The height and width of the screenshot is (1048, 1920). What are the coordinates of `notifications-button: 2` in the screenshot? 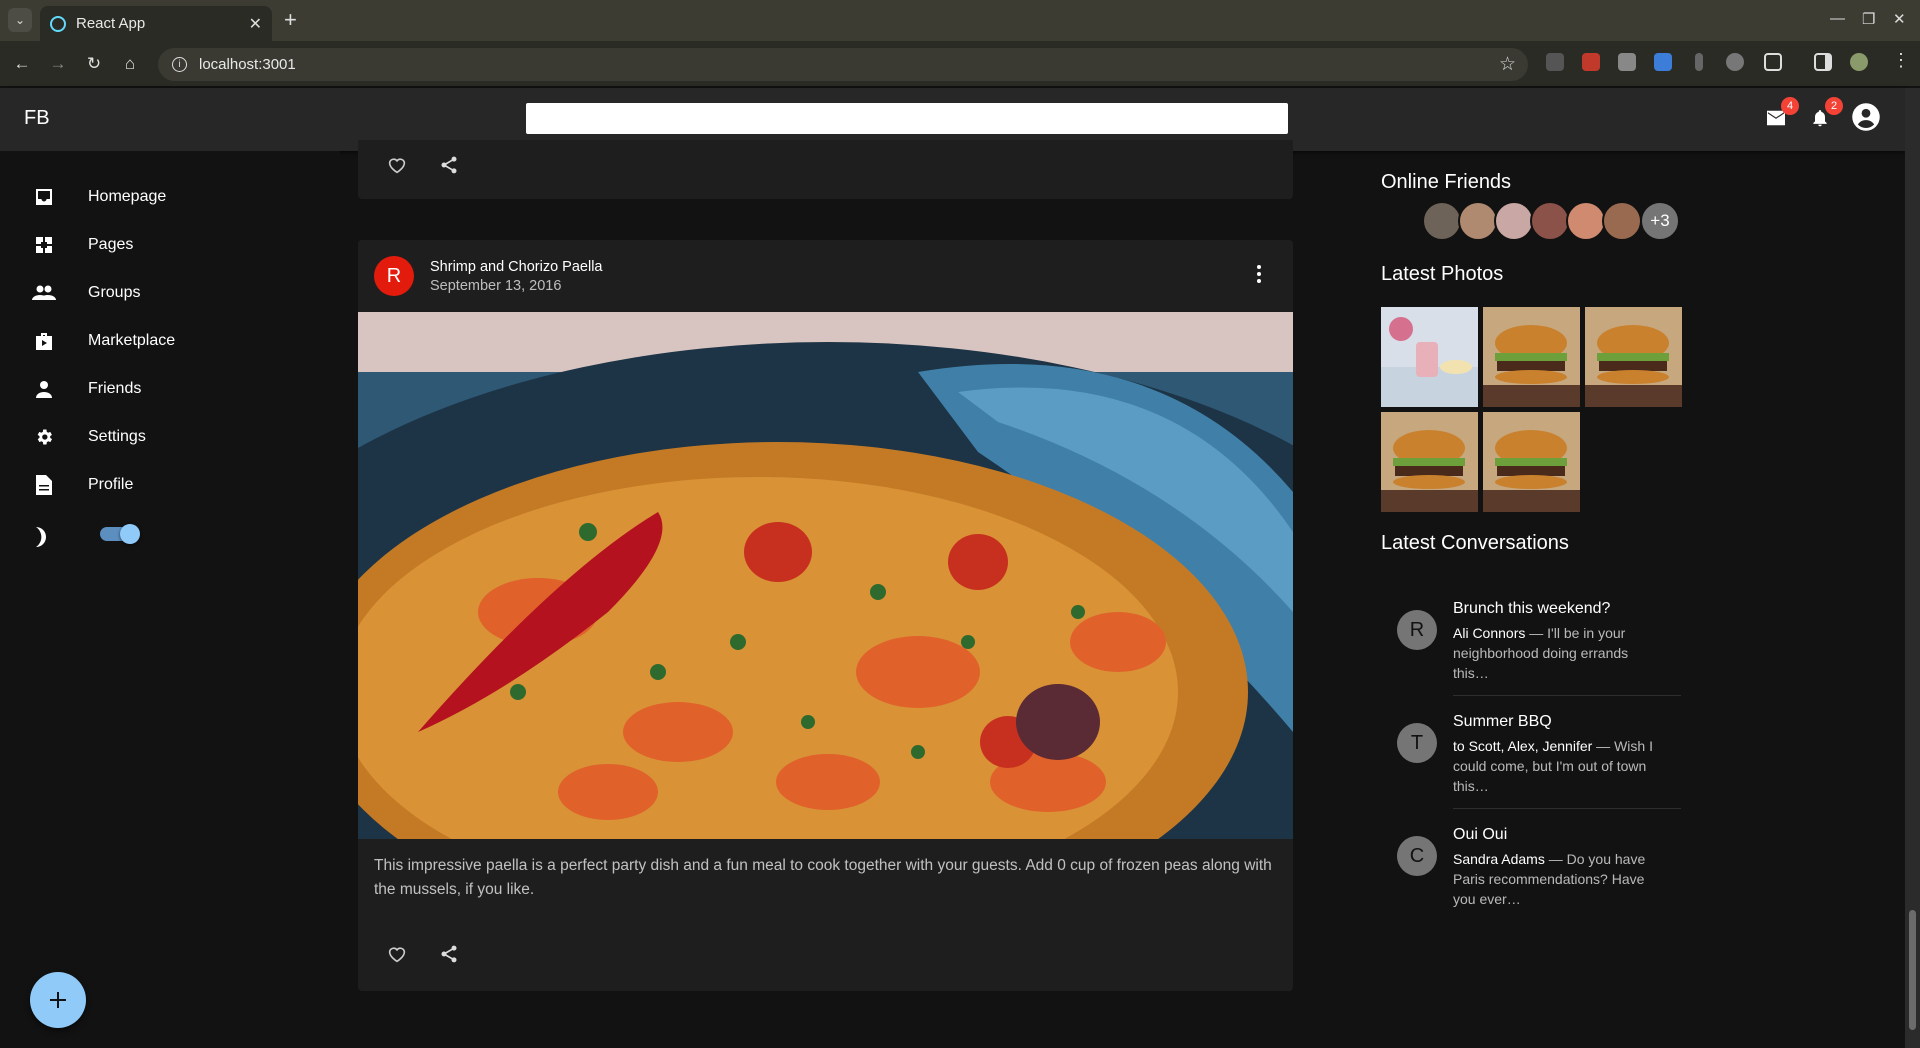 It's located at (1824, 115).